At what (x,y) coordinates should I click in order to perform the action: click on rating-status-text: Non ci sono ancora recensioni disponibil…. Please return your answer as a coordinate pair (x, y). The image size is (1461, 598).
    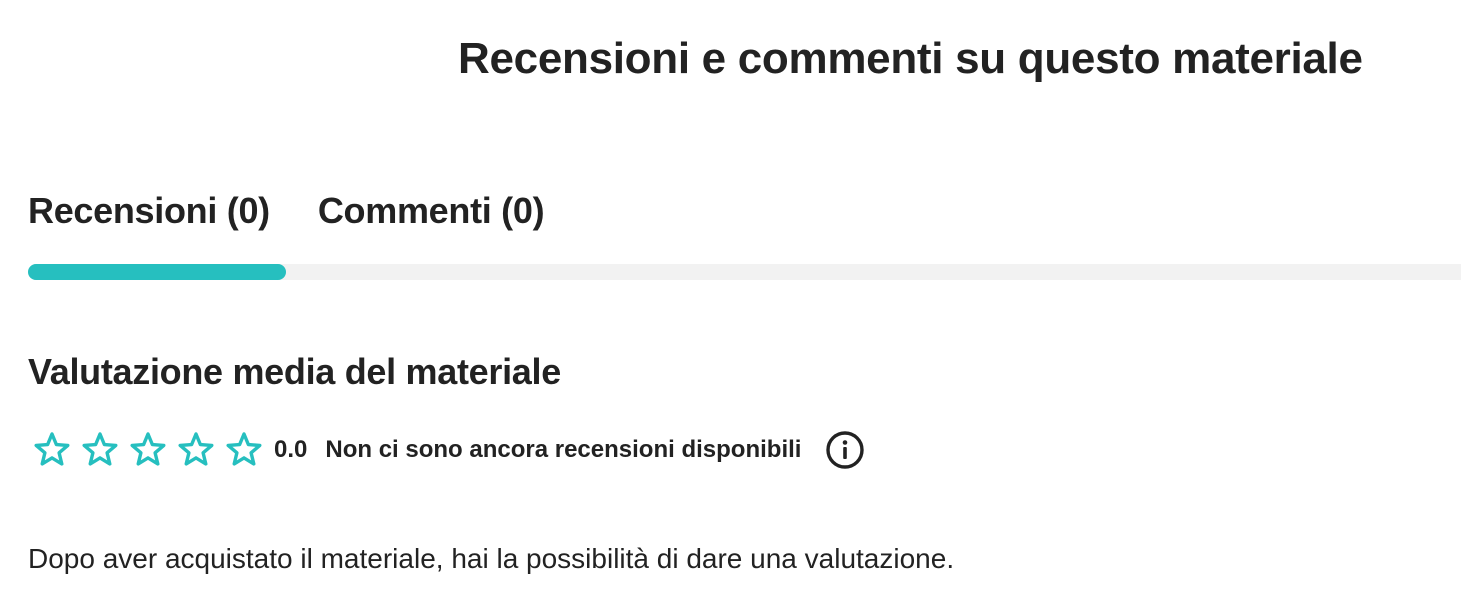
    Looking at the image, I should click on (563, 449).